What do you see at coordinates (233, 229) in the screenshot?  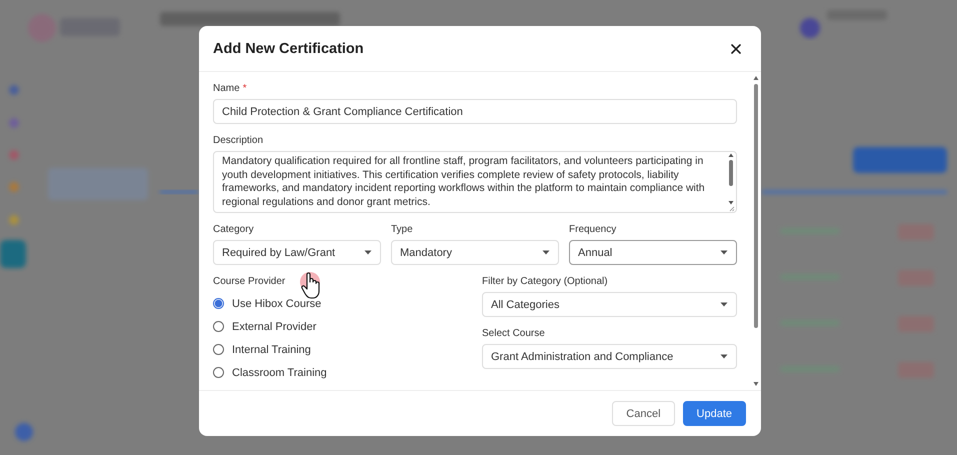 I see `field-label: Category` at bounding box center [233, 229].